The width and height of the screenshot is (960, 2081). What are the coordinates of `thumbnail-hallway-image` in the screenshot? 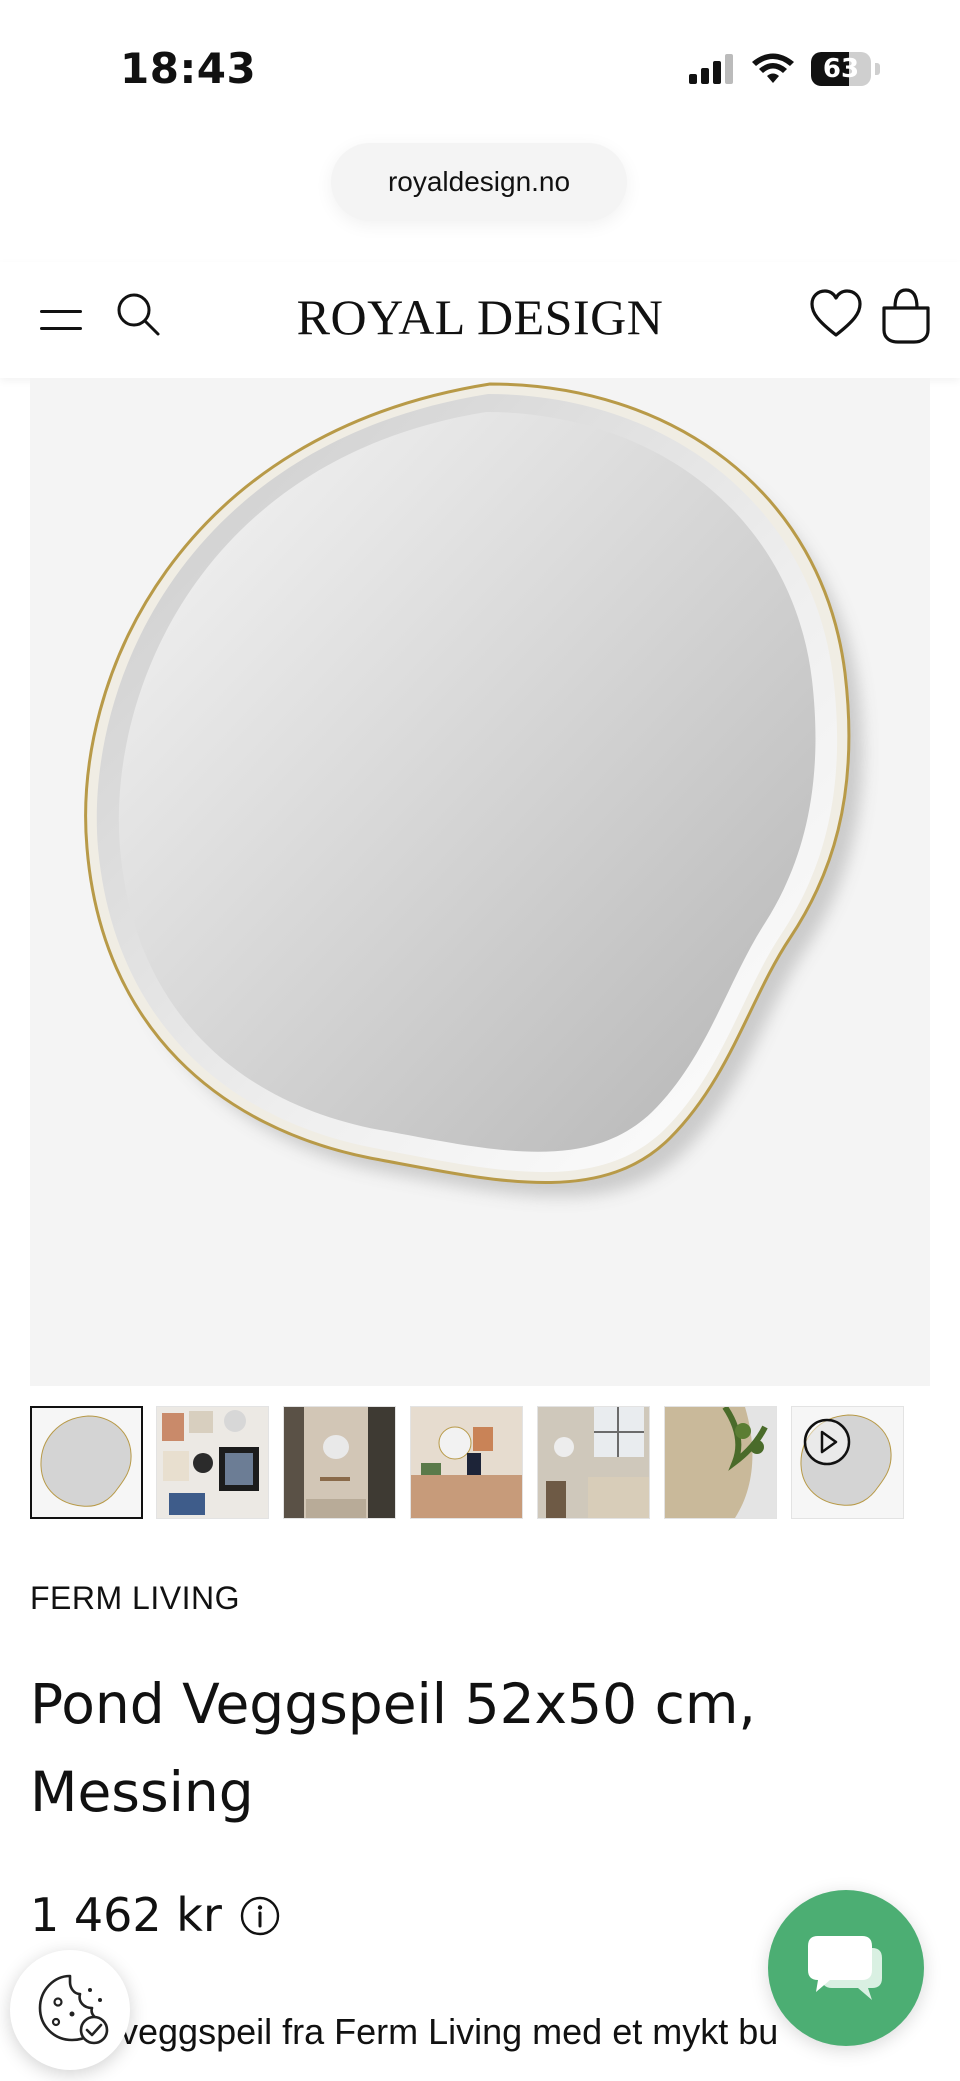 It's located at (339, 1462).